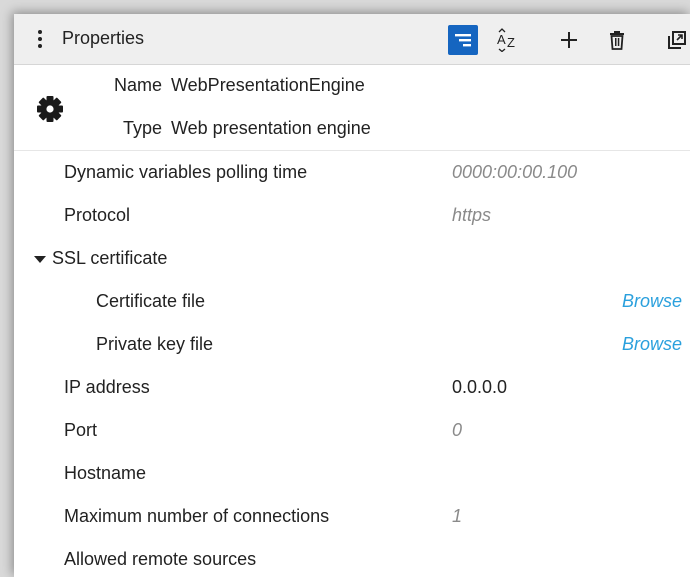 Image resolution: width=690 pixels, height=577 pixels. Describe the element at coordinates (160, 559) in the screenshot. I see `property-label: Allowed remote sources` at that location.